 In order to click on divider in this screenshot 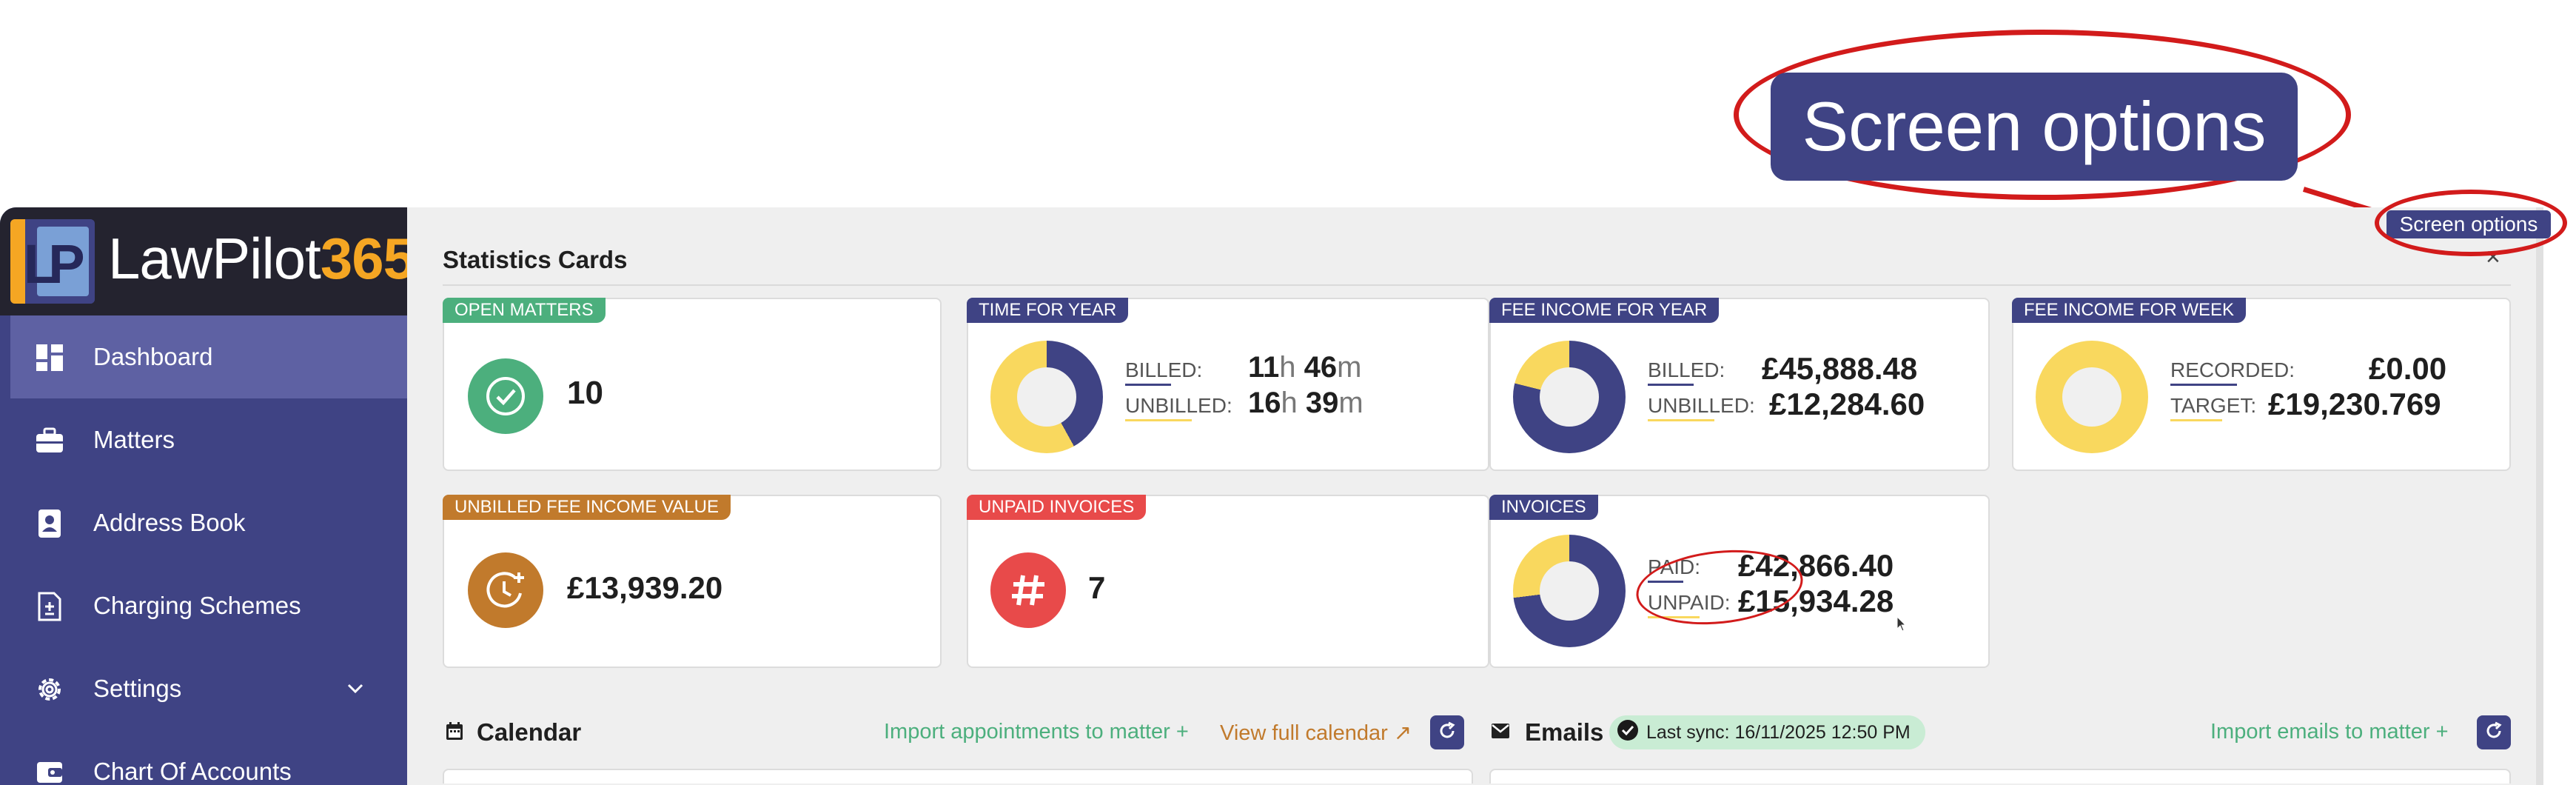, I will do `click(1477, 285)`.